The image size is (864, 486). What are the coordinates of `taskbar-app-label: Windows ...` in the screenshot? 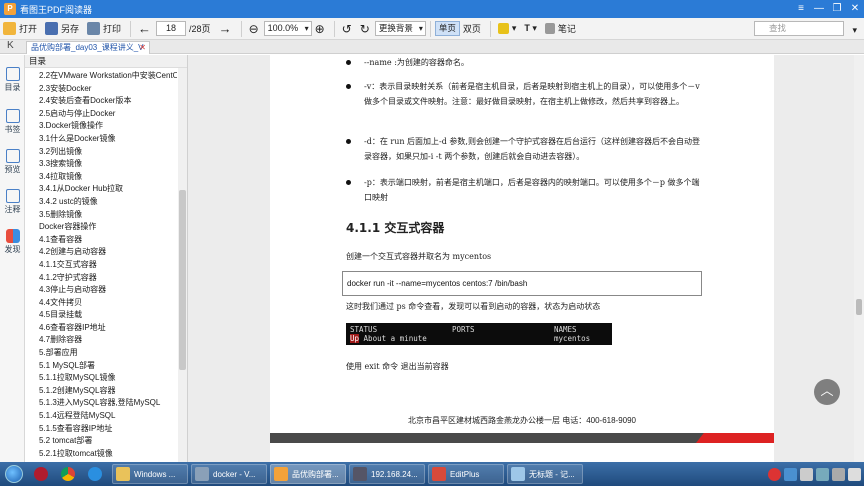 It's located at (155, 474).